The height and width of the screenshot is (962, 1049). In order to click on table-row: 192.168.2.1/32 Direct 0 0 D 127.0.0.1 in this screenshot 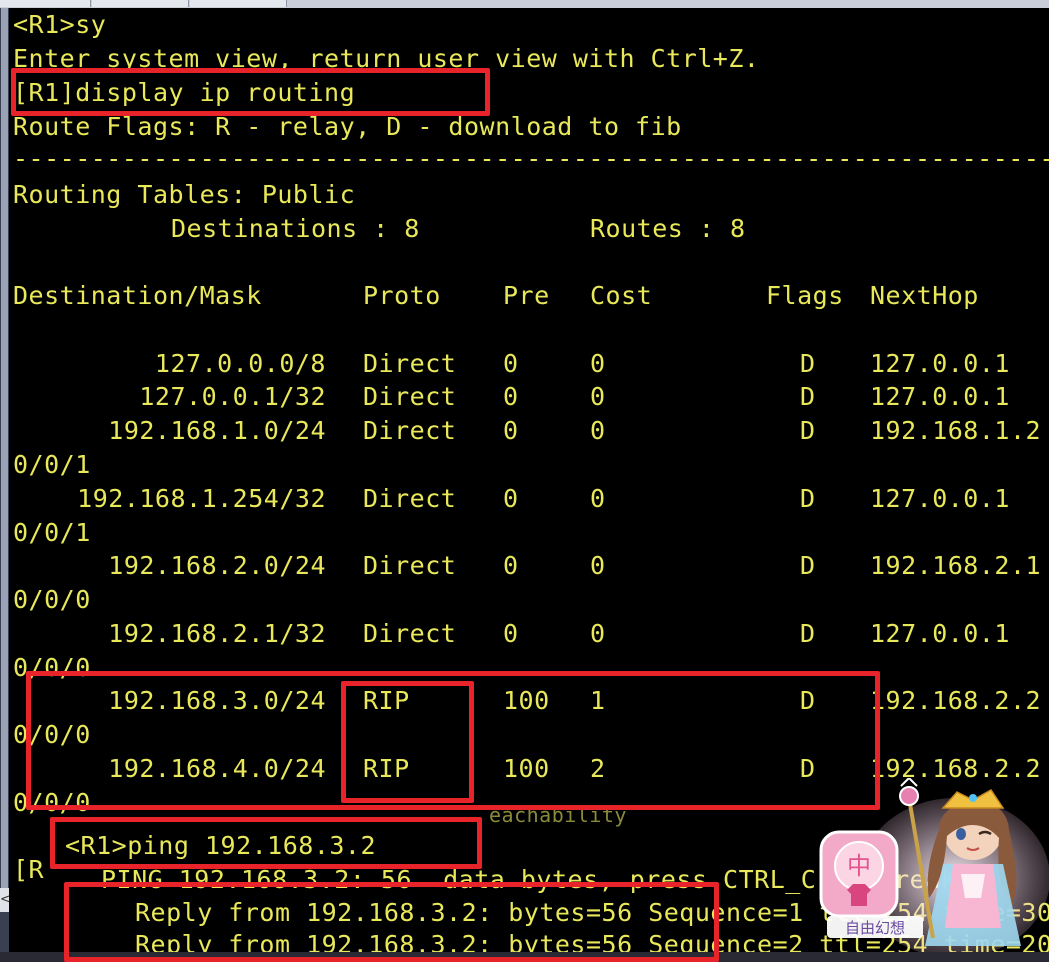, I will do `click(528, 634)`.